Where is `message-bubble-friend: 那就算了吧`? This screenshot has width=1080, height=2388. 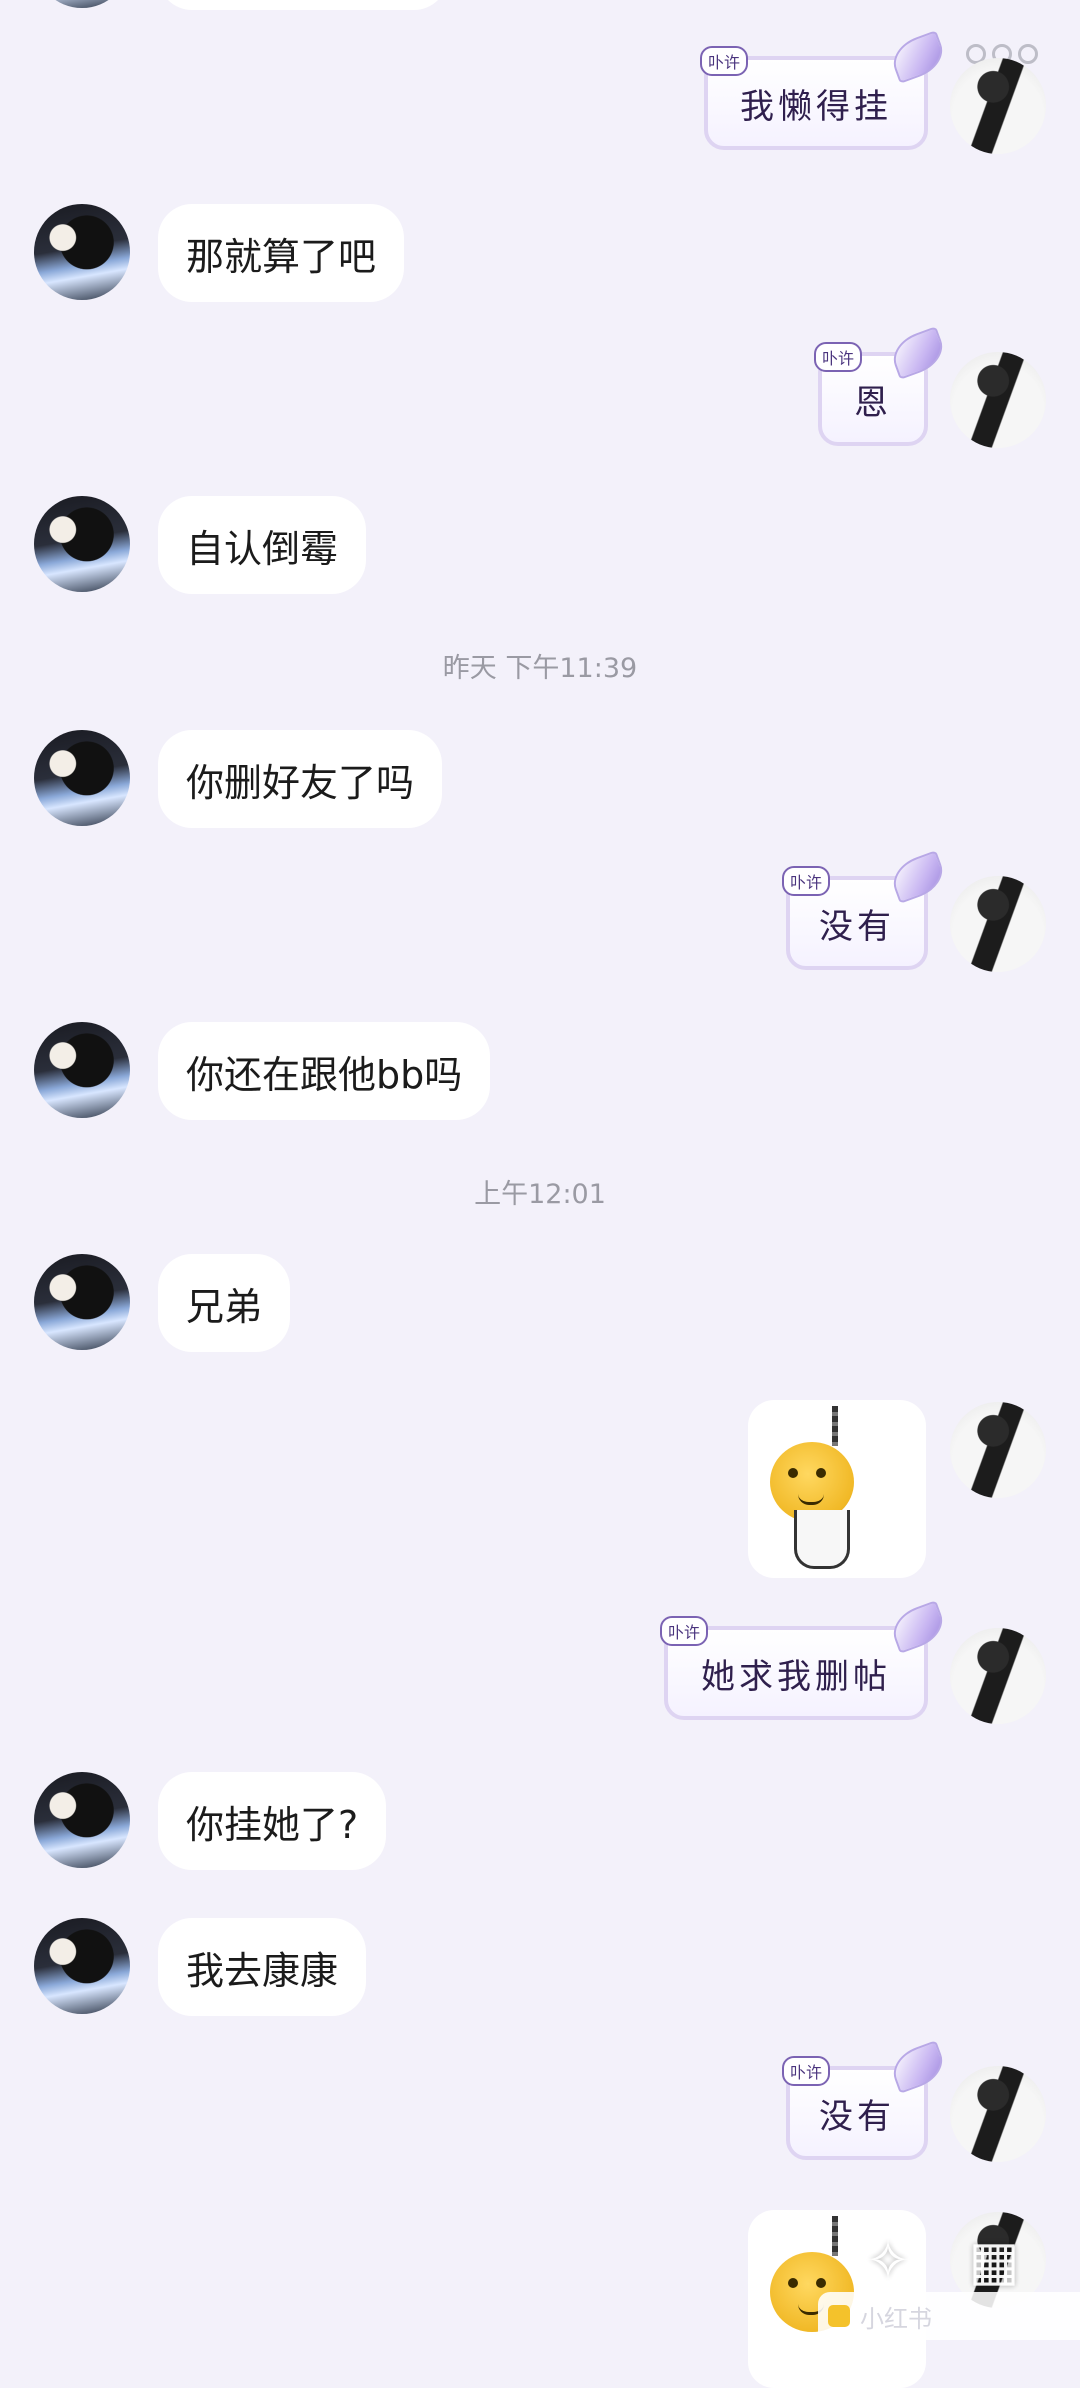 message-bubble-friend: 那就算了吧 is located at coordinates (281, 253).